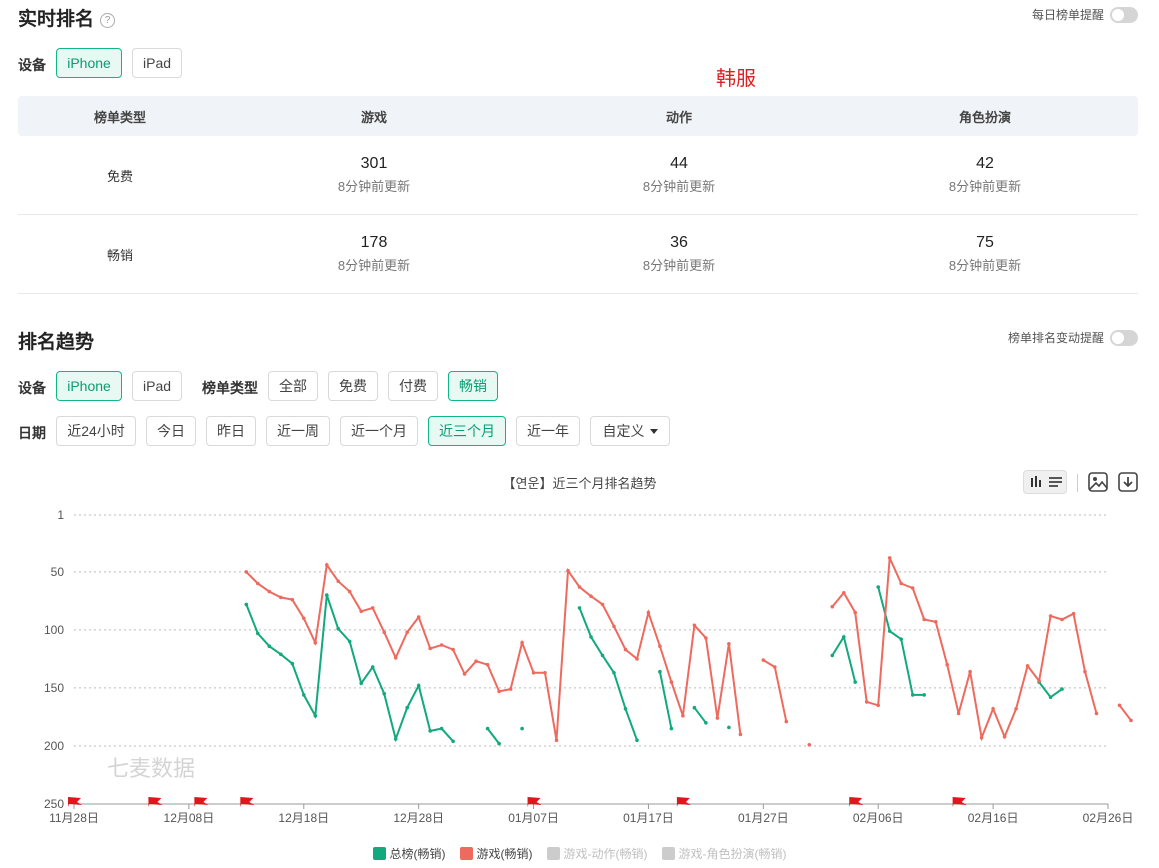 The width and height of the screenshot is (1159, 868). Describe the element at coordinates (548, 431) in the screenshot. I see `date-year-button: 近一年` at that location.